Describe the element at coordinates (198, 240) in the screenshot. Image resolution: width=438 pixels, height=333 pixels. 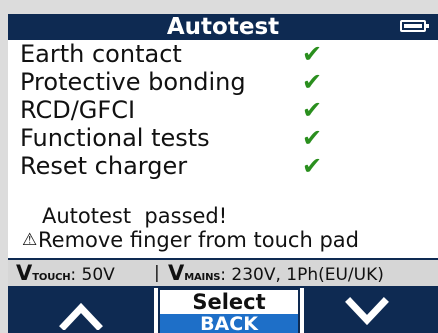
I see `instruction-message: Remove finger from touch pad` at that location.